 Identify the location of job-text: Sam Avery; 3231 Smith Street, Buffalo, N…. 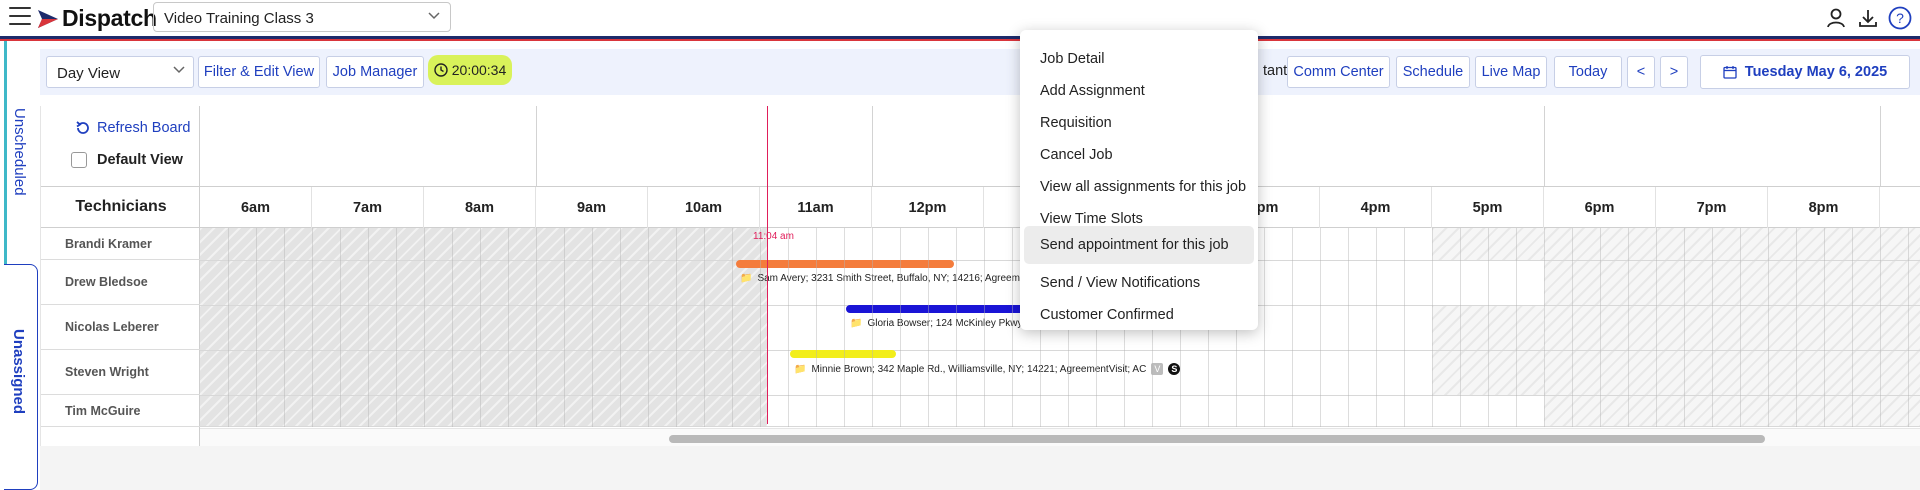
(894, 278).